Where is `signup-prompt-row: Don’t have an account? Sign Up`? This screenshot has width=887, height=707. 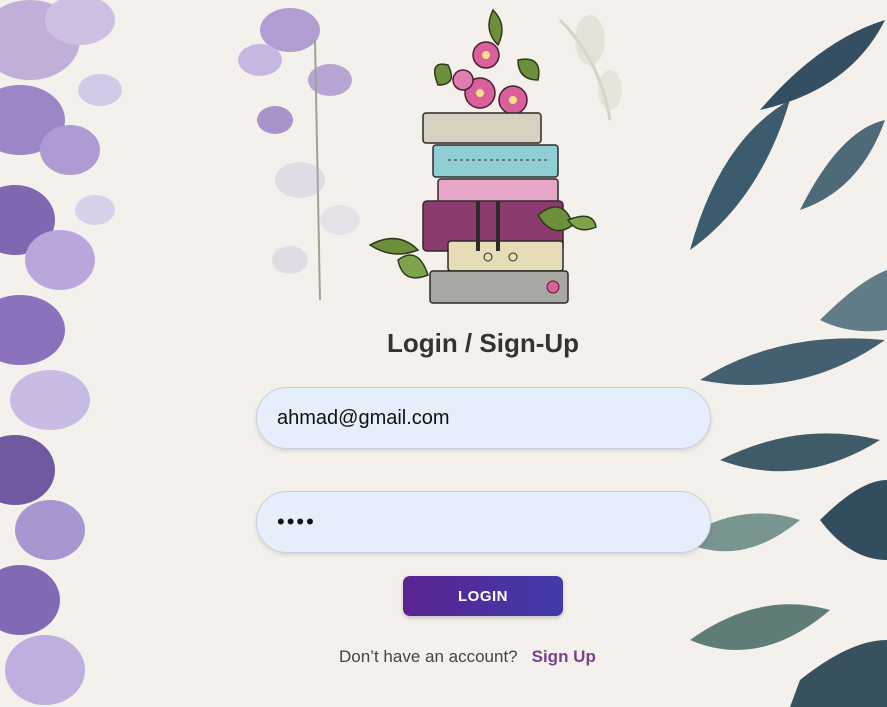
signup-prompt-row: Don’t have an account? Sign Up is located at coordinates (467, 657).